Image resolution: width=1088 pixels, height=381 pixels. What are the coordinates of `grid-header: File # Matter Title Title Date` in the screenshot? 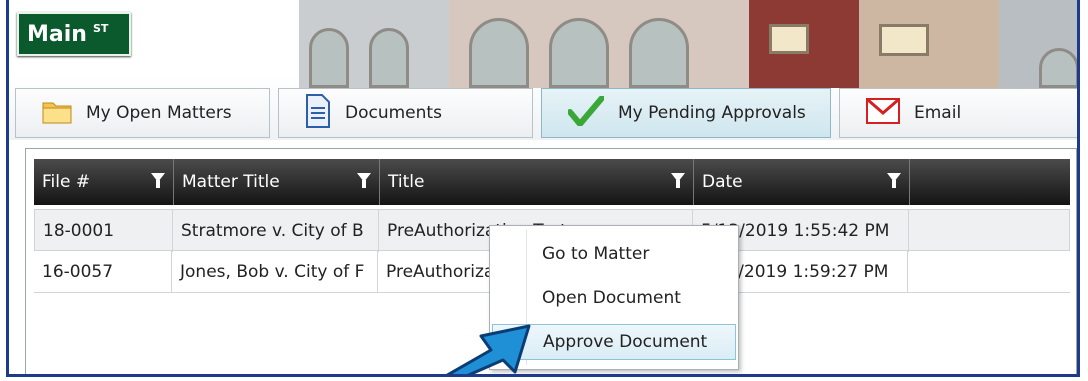 It's located at (552, 182).